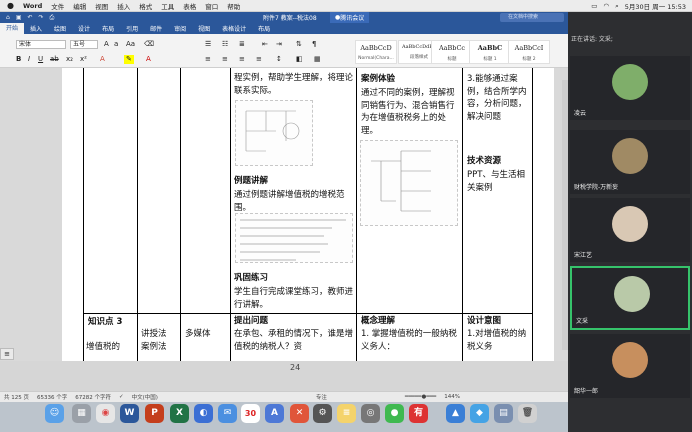  I want to click on menu-view: 视图, so click(101, 6).